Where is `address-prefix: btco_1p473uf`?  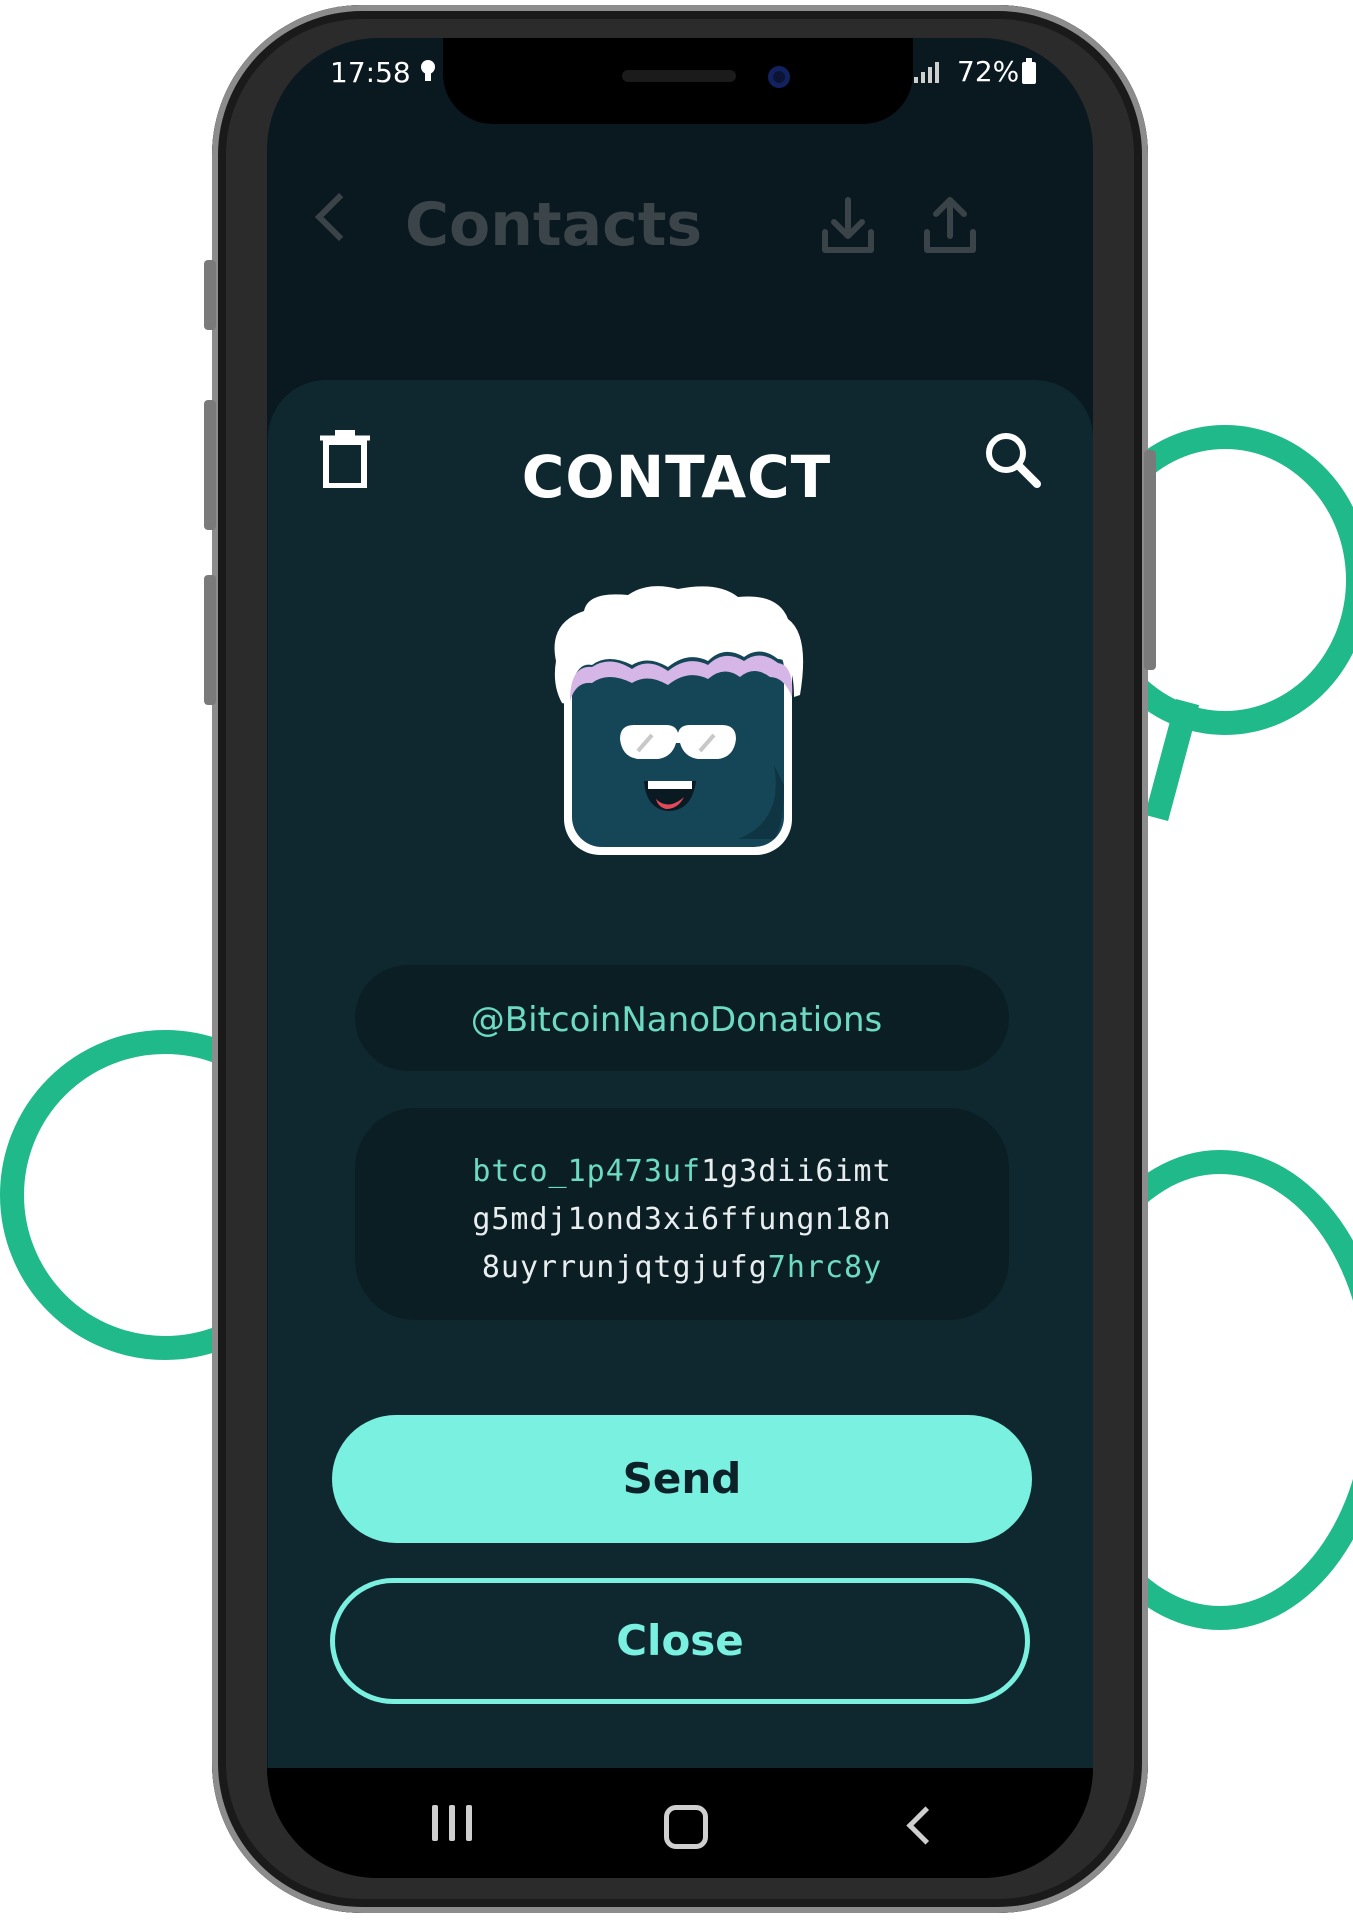 address-prefix: btco_1p473uf is located at coordinates (587, 1171).